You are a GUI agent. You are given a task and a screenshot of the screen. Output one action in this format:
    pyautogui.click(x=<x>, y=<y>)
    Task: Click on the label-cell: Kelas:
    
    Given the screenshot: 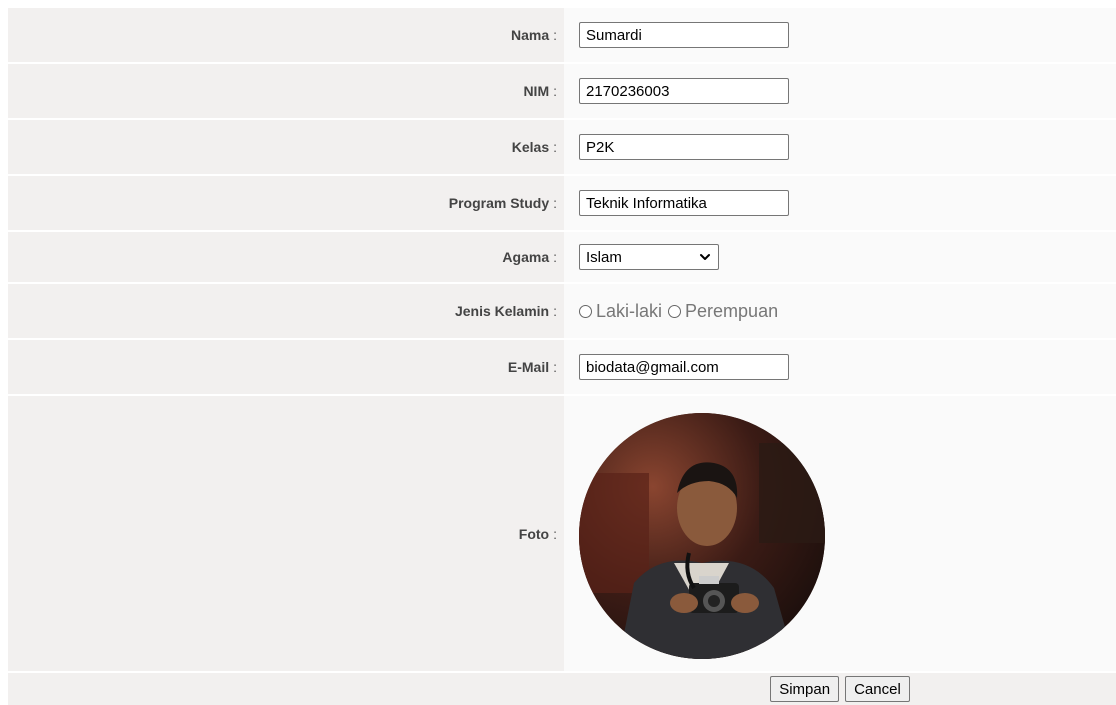 What is the action you would take?
    pyautogui.click(x=286, y=147)
    